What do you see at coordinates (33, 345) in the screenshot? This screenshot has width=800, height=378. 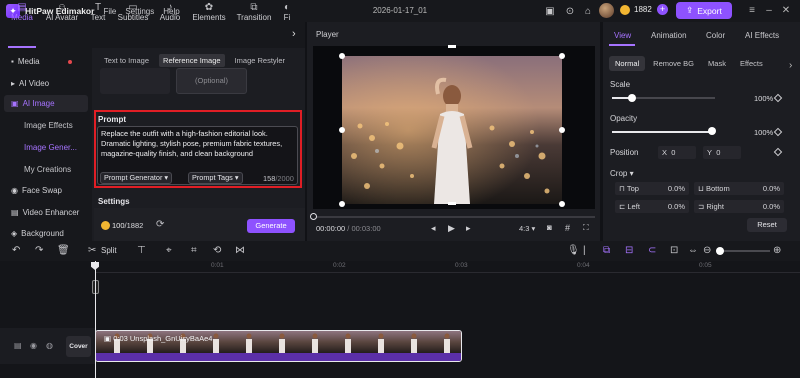 I see `track-visibility-icon: ◉` at bounding box center [33, 345].